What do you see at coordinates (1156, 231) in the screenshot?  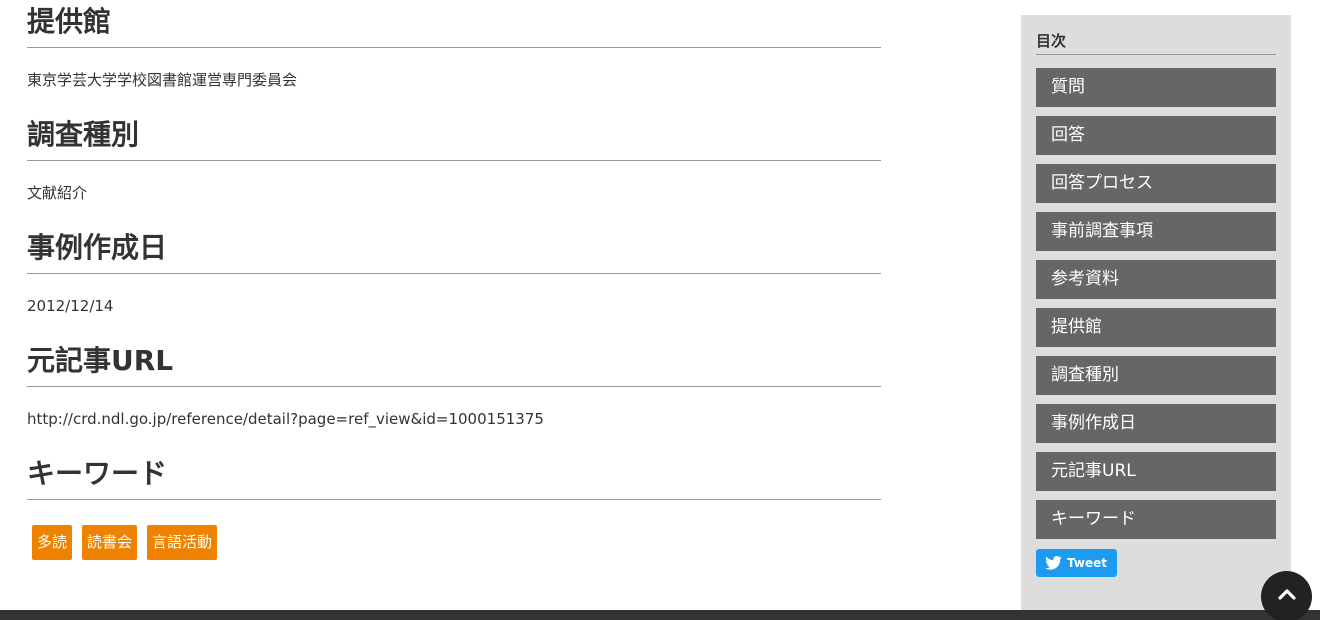 I see `toc-item-preliminary-research: 事前調査事項` at bounding box center [1156, 231].